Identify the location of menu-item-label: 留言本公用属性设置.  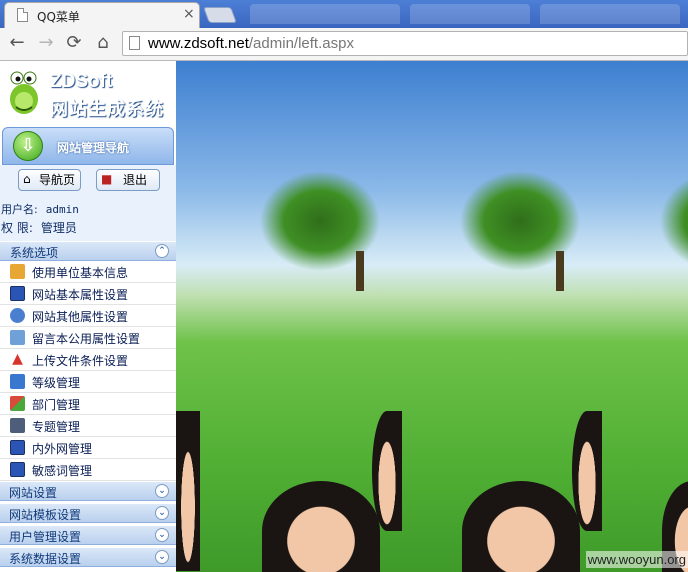
(86, 339).